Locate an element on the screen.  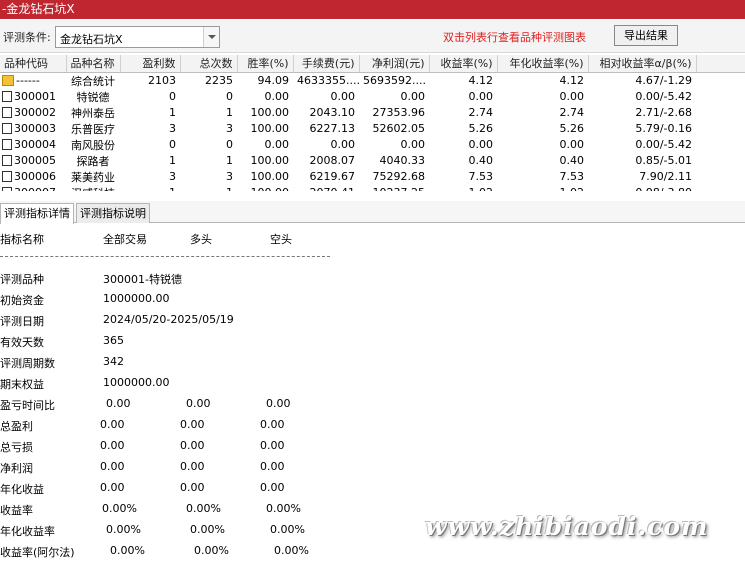
detail-label: 年化收益 is located at coordinates (22, 489).